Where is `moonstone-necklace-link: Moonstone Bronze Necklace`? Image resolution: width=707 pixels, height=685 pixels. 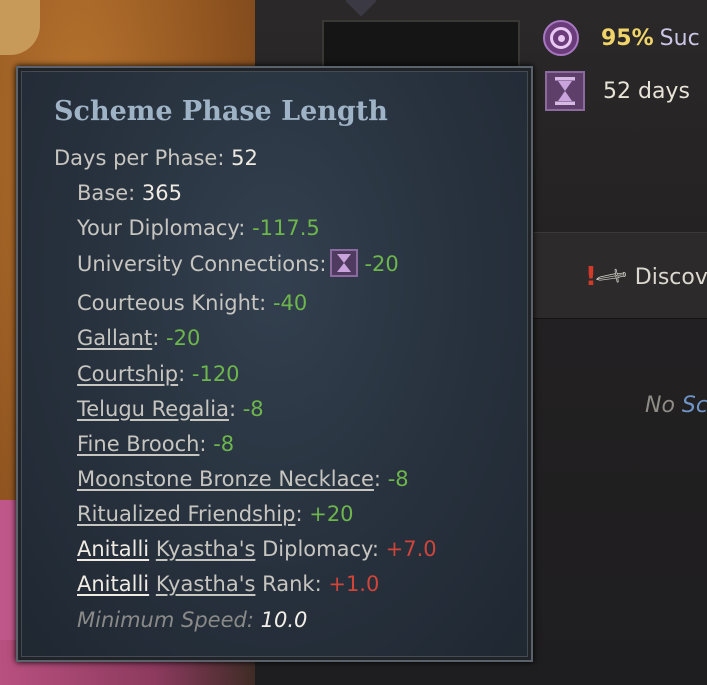
moonstone-necklace-link: Moonstone Bronze Necklace is located at coordinates (225, 479).